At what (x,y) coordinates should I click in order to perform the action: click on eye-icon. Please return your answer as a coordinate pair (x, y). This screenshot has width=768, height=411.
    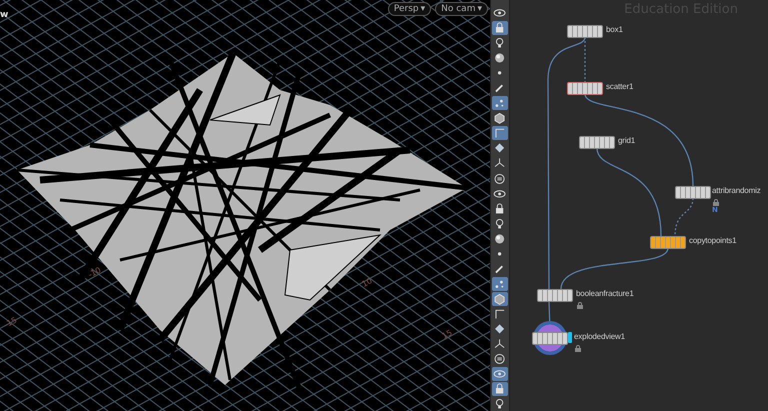
    Looking at the image, I should click on (500, 374).